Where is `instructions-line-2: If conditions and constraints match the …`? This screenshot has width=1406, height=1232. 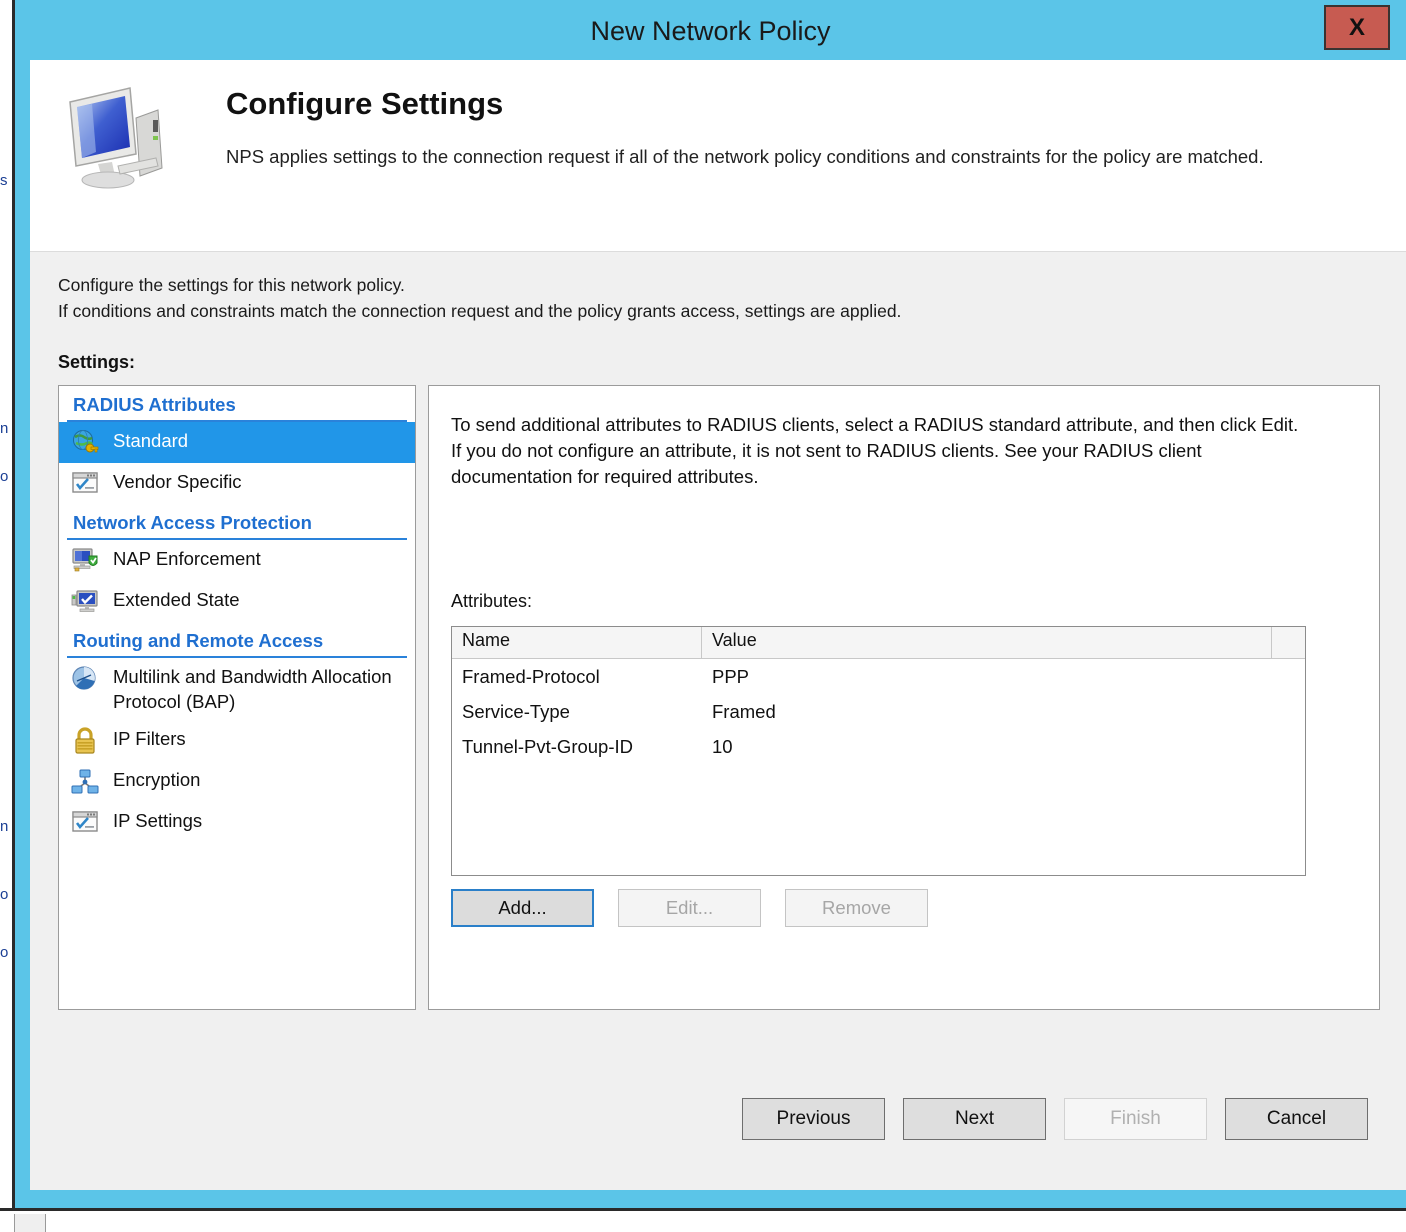
instructions-line-2: If conditions and constraints match the … is located at coordinates (480, 311).